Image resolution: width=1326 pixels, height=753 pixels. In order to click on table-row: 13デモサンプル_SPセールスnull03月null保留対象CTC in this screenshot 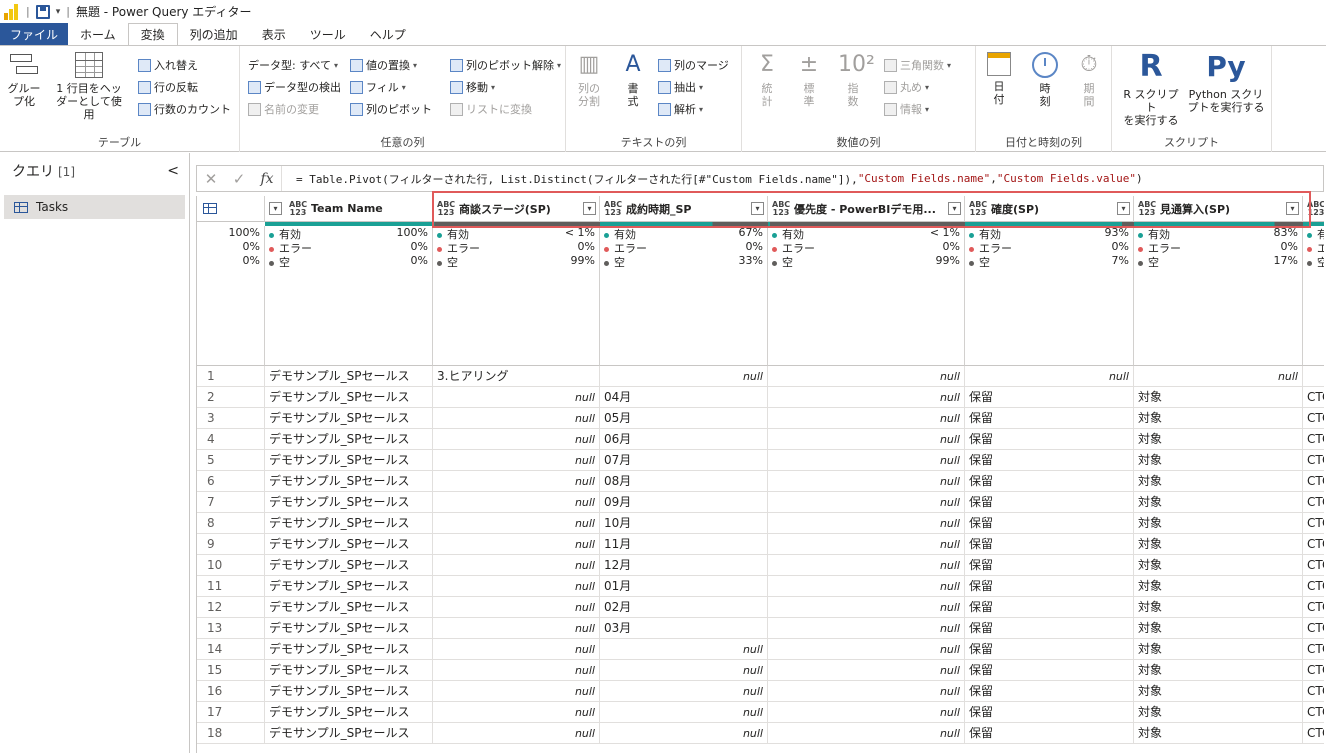, I will do `click(760, 628)`.